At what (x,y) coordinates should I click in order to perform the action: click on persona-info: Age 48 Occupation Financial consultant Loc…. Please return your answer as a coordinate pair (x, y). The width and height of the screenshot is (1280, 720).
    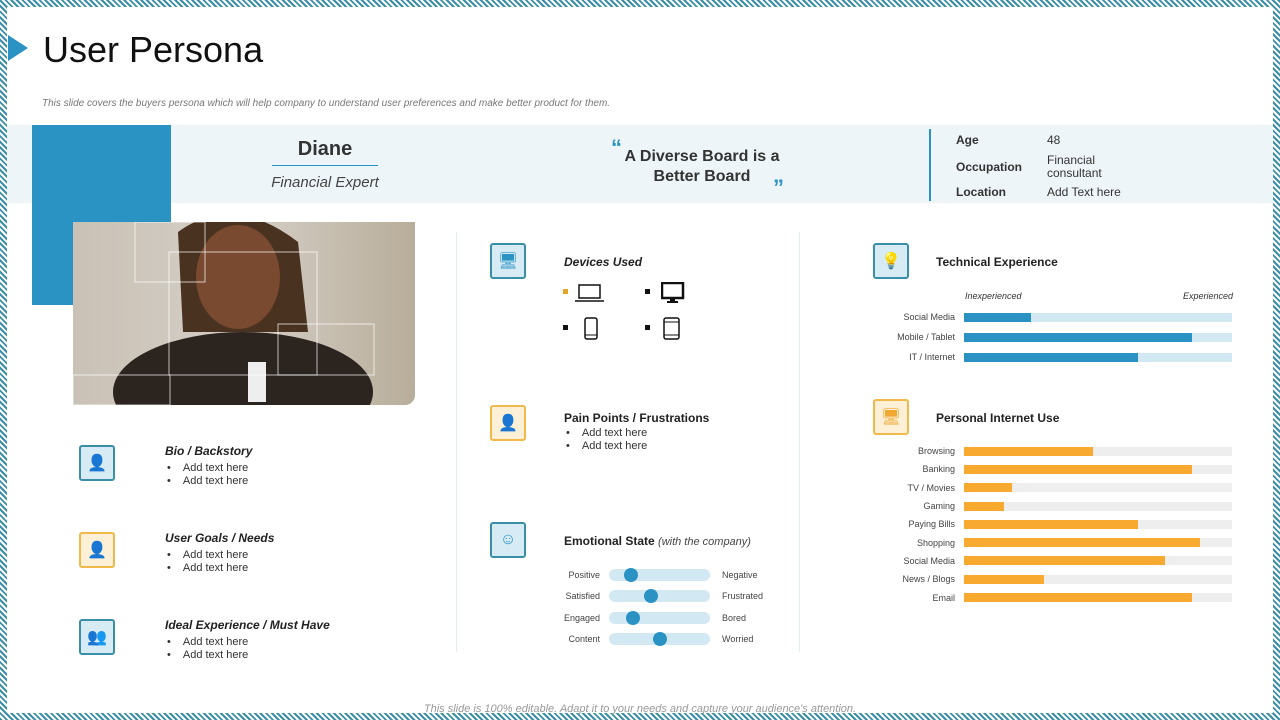
    Looking at the image, I should click on (1056, 167).